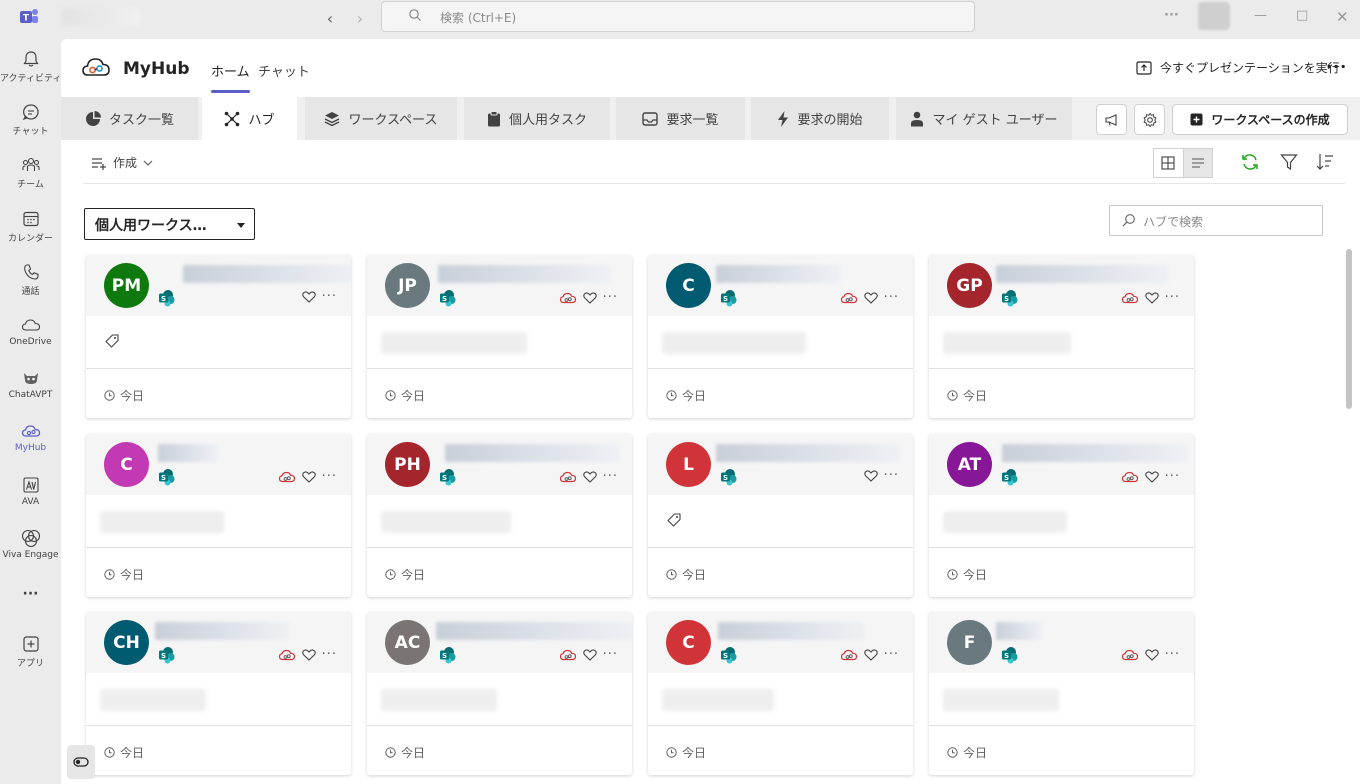 The height and width of the screenshot is (784, 1360). What do you see at coordinates (30, 331) in the screenshot?
I see `rail-item-onedrive: OneDrive` at bounding box center [30, 331].